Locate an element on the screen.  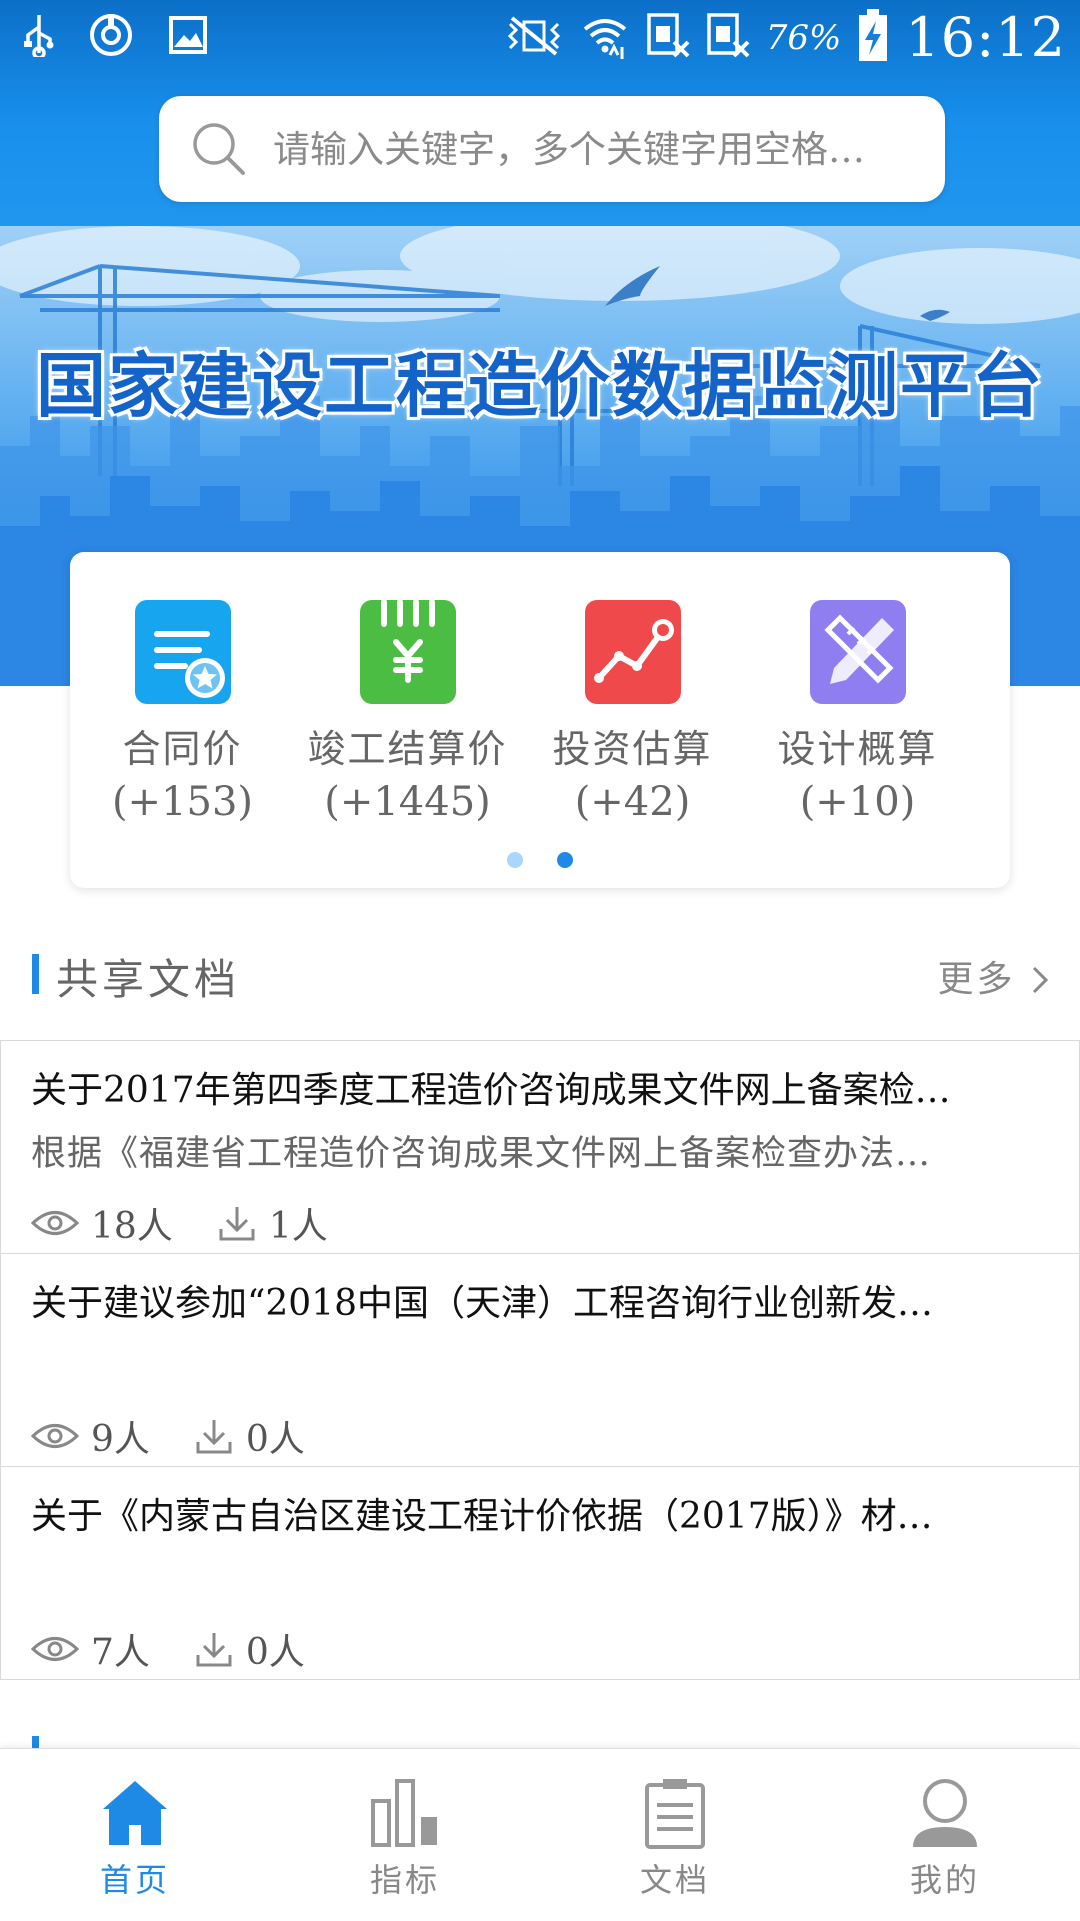
banner-title: 国家建设工程造价数据监测平台 is located at coordinates (540, 386).